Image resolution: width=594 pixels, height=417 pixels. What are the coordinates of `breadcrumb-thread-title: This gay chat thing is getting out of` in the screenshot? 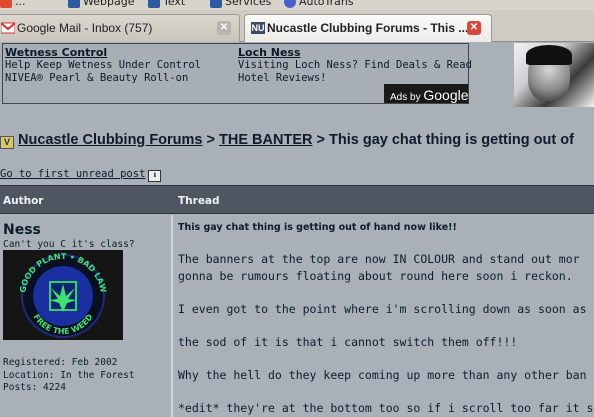 It's located at (451, 140).